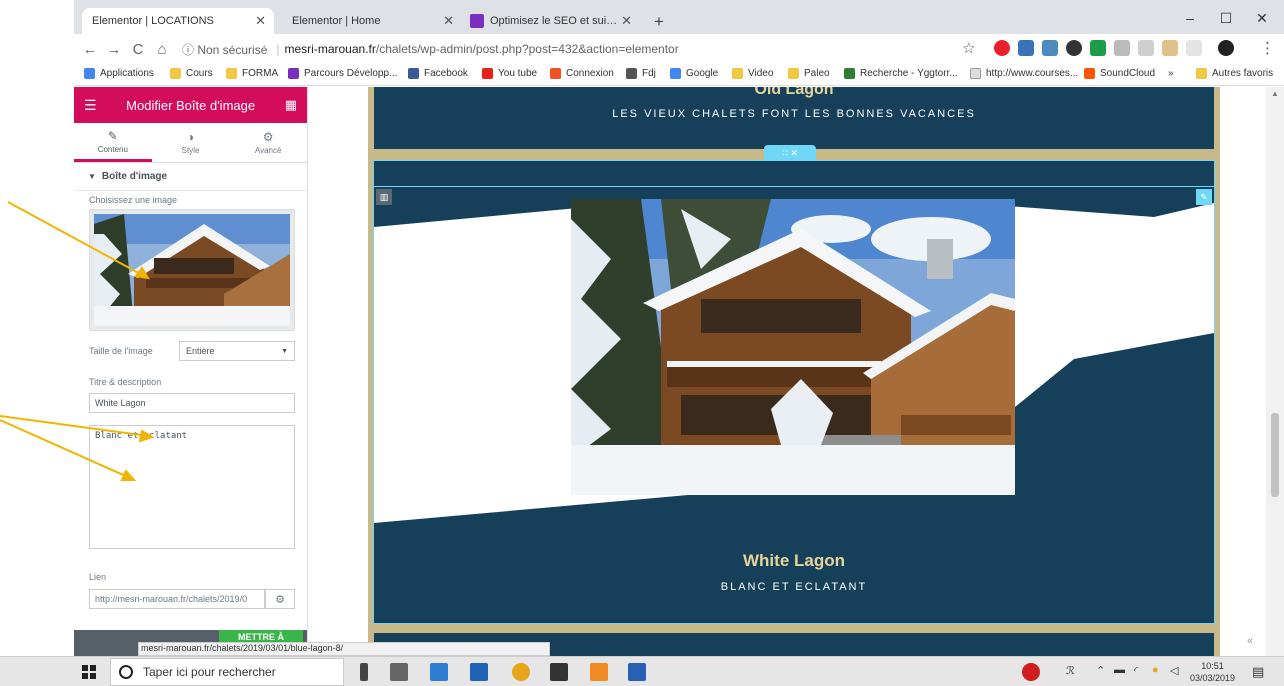  I want to click on bookmark-facebook: Facebook, so click(438, 73).